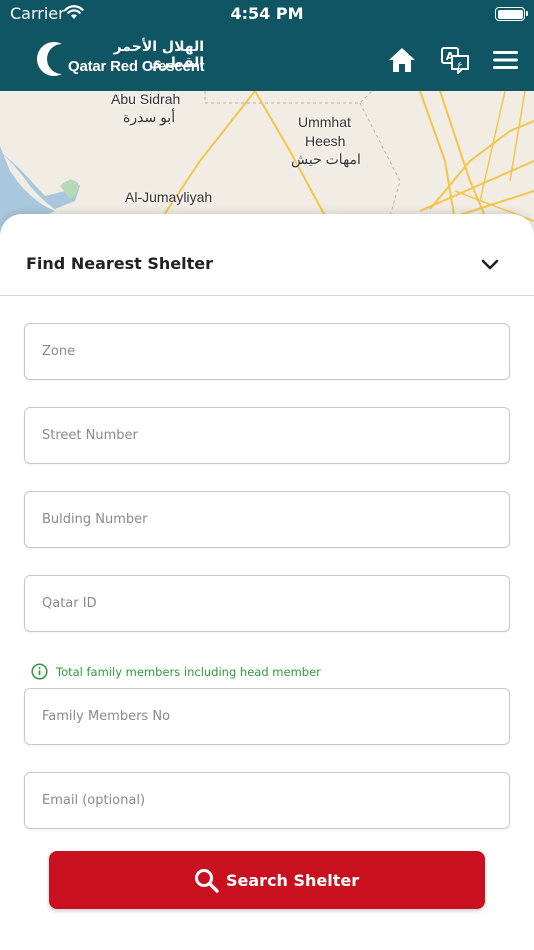 This screenshot has height=950, width=534. I want to click on language-icon: A ع, so click(455, 60).